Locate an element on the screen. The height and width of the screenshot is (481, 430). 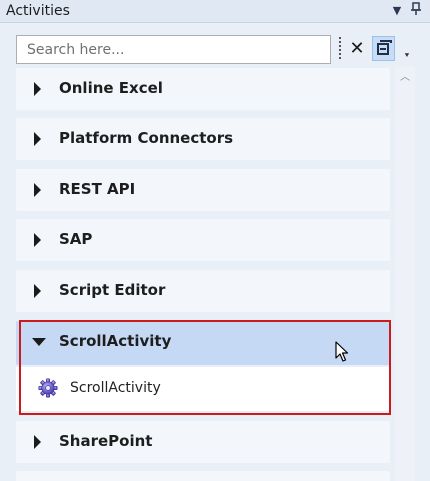
category-label: REST API is located at coordinates (97, 189).